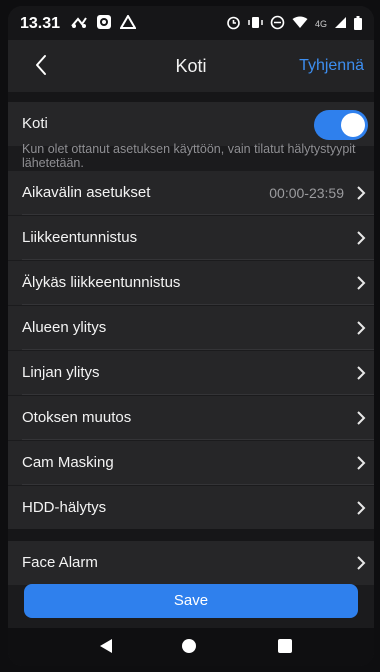 This screenshot has height=672, width=380. What do you see at coordinates (191, 373) in the screenshot?
I see `settings-row-line-crossing: Linjan ylitys` at bounding box center [191, 373].